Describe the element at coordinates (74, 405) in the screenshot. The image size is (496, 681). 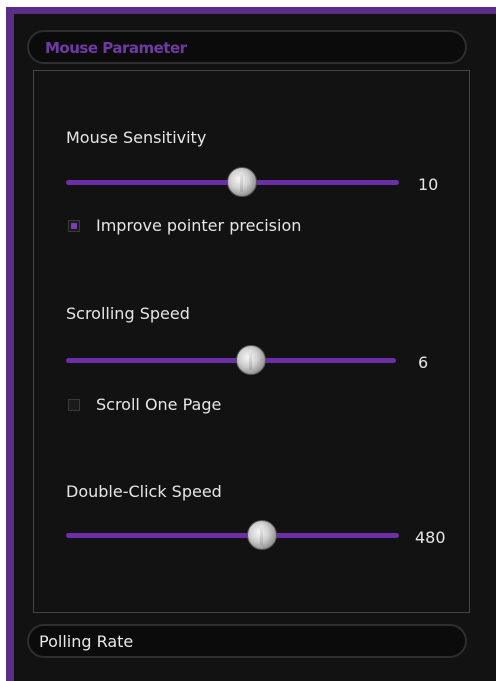
I see `scroll-one-page-checkbox` at that location.